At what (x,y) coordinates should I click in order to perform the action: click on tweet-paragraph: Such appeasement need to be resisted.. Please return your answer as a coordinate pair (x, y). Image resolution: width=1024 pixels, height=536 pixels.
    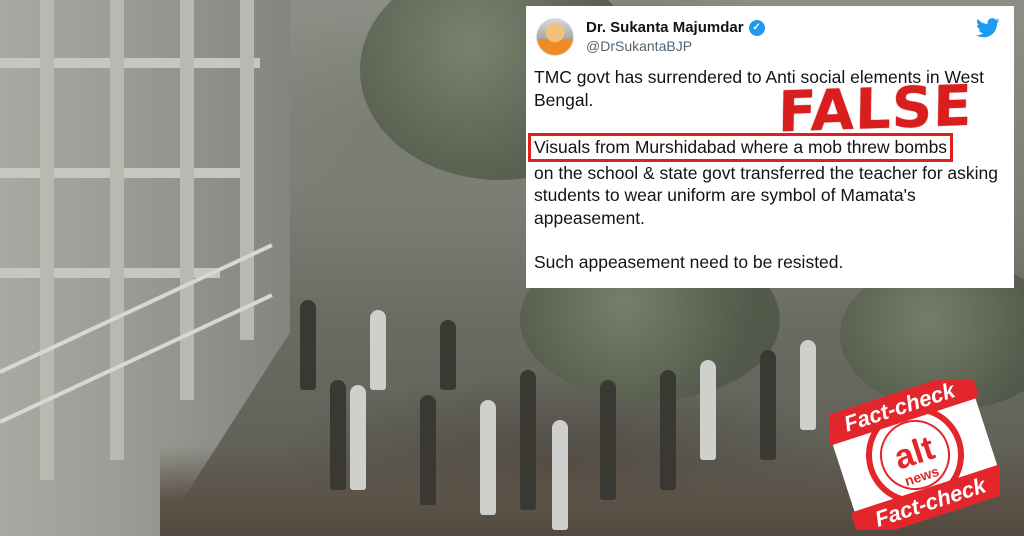
    Looking at the image, I should click on (689, 262).